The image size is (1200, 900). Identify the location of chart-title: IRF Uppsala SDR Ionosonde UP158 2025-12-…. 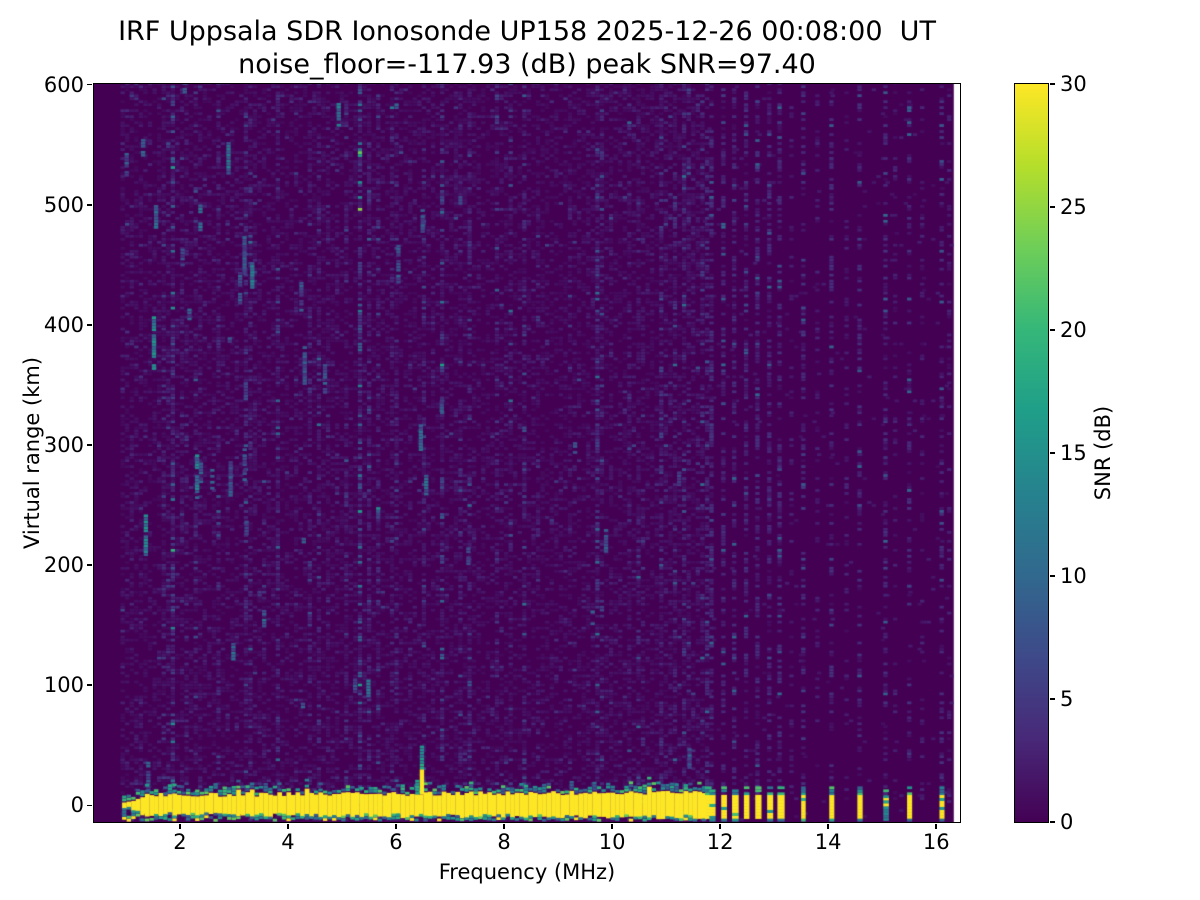
(527, 31).